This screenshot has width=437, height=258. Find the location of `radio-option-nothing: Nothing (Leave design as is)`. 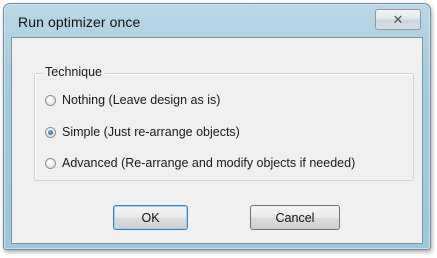

radio-option-nothing: Nothing (Leave design as is) is located at coordinates (132, 100).